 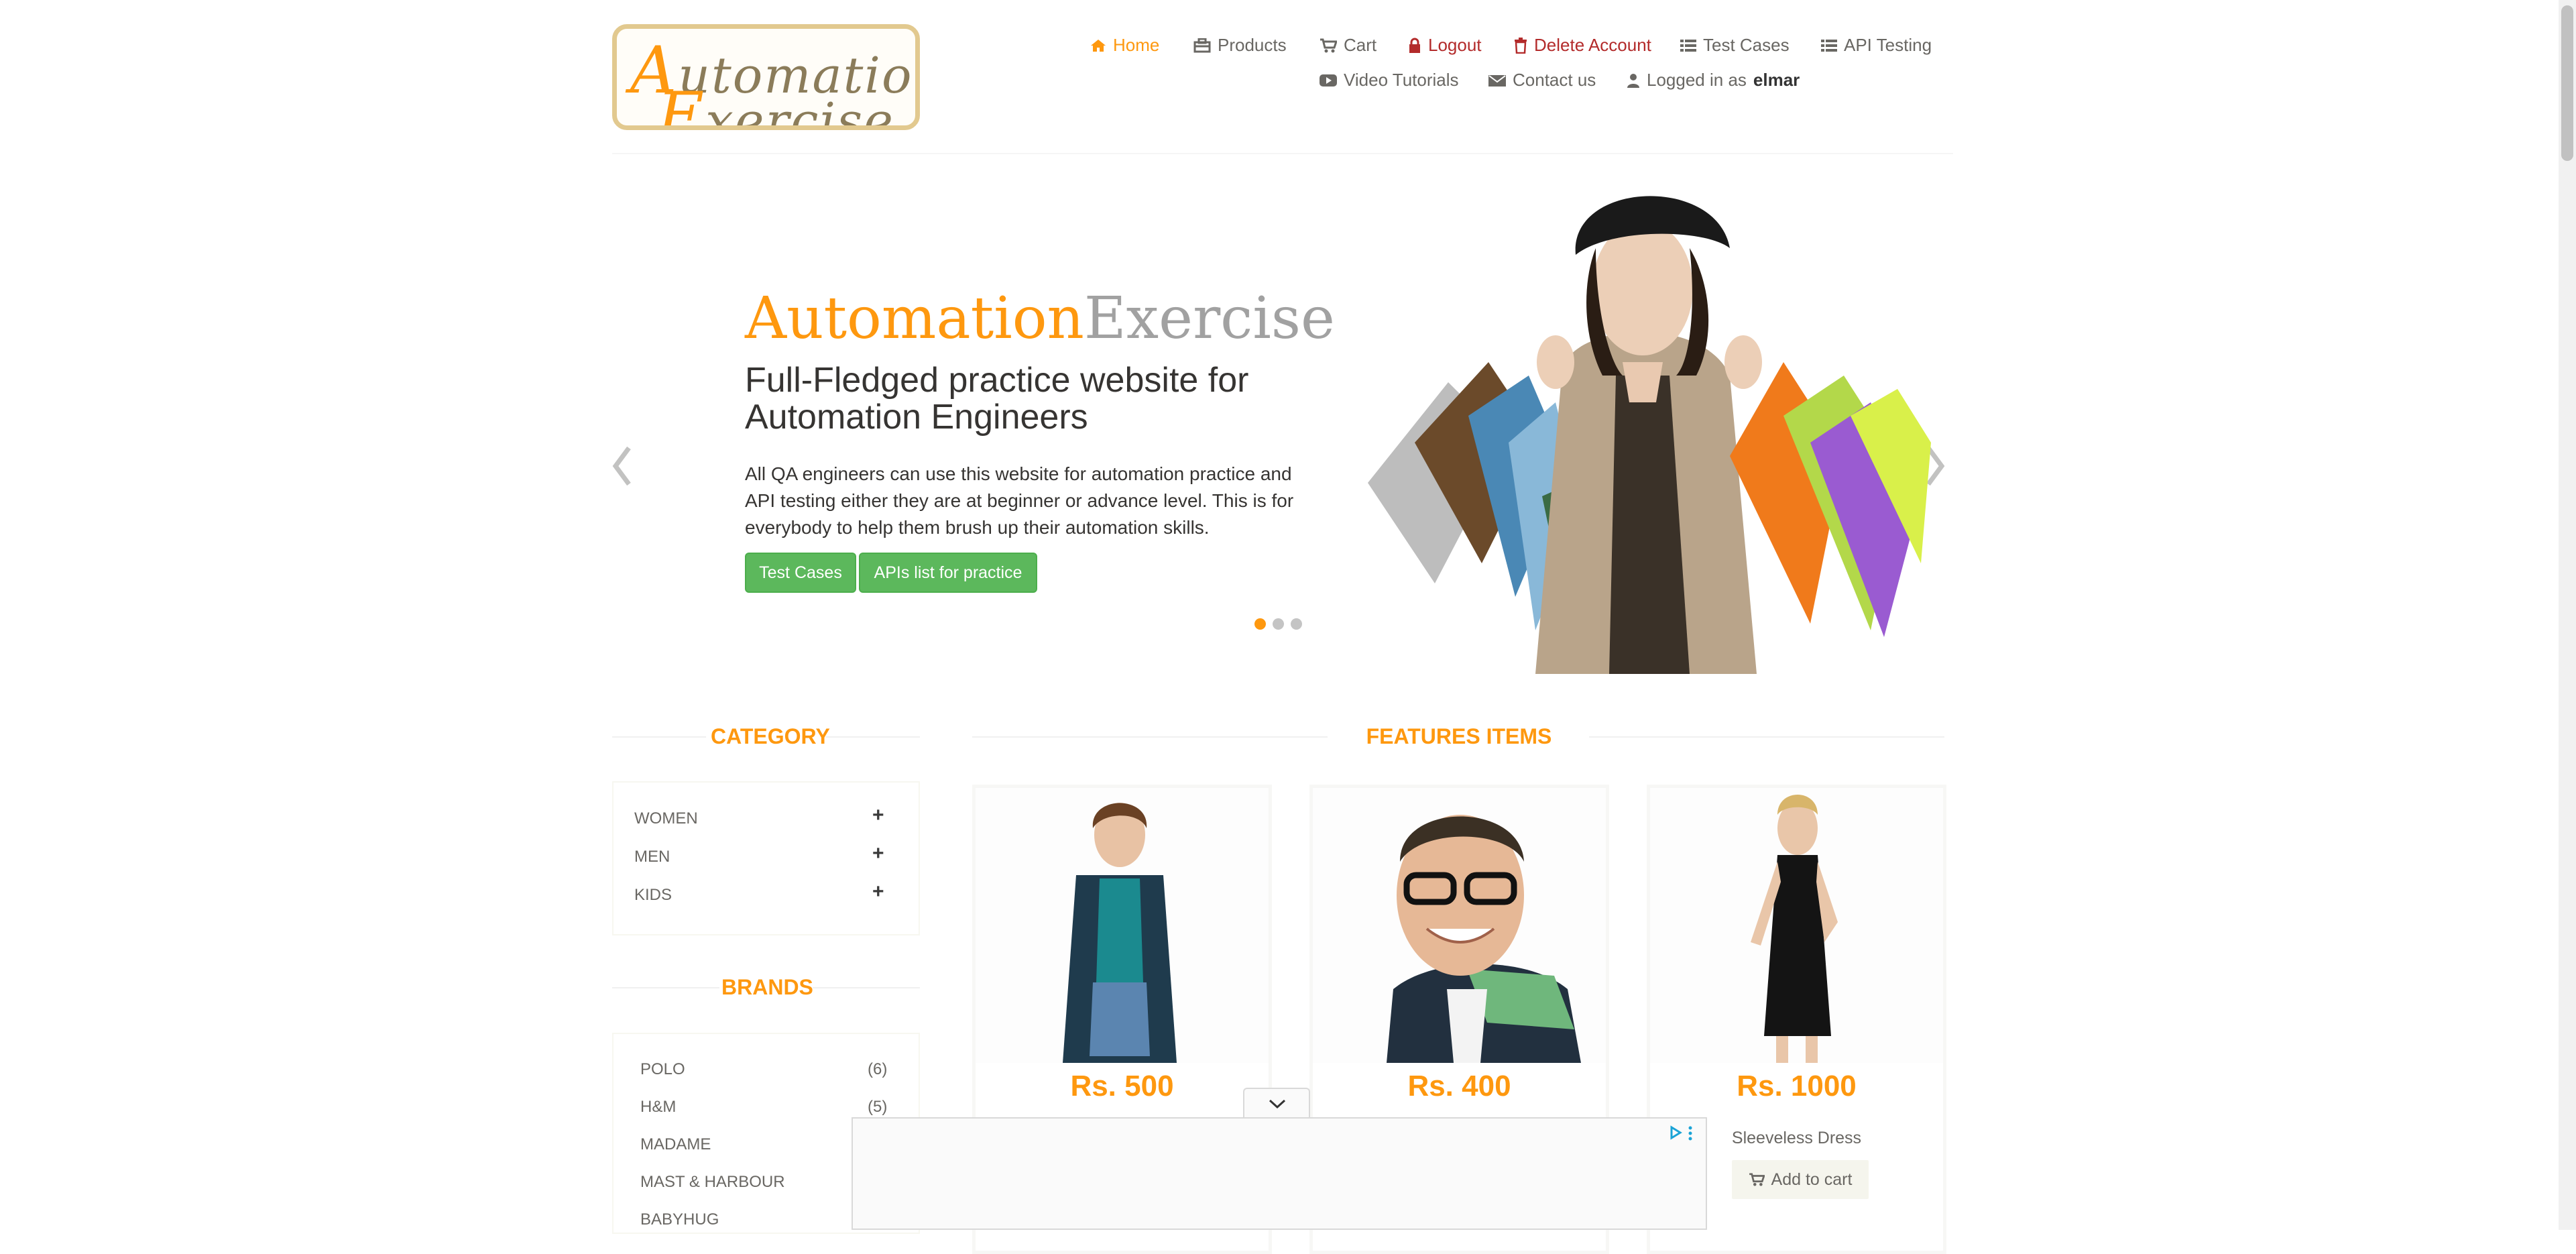 What do you see at coordinates (1122, 1086) in the screenshot?
I see `product-price: Rs. 500` at bounding box center [1122, 1086].